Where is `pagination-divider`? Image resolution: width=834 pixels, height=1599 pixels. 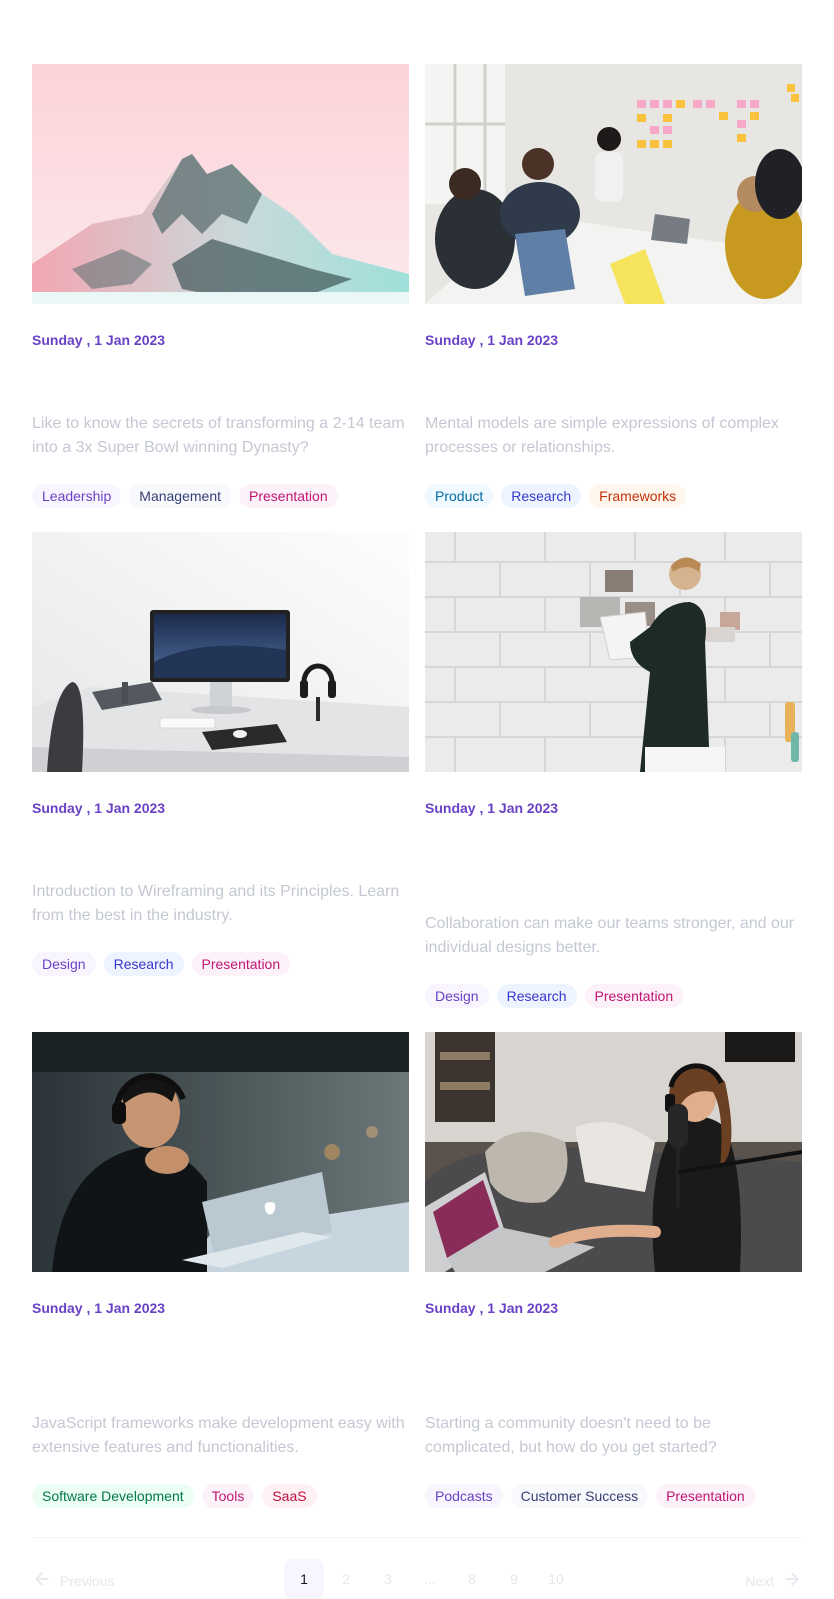 pagination-divider is located at coordinates (417, 1537).